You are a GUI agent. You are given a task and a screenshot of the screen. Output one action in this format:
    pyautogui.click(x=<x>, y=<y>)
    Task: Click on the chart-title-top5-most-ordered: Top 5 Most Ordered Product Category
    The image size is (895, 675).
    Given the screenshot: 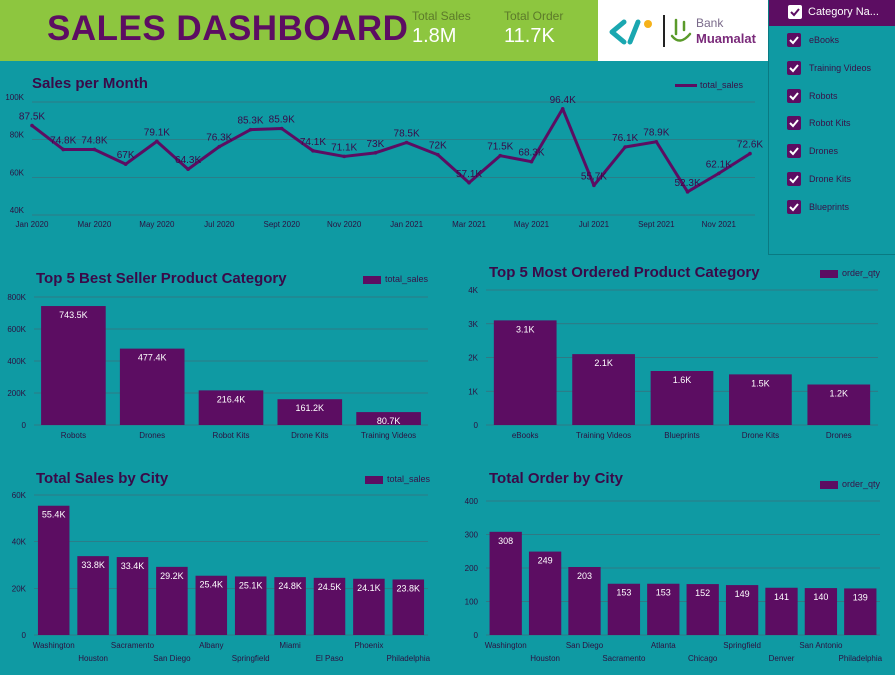 What is the action you would take?
    pyautogui.click(x=624, y=272)
    